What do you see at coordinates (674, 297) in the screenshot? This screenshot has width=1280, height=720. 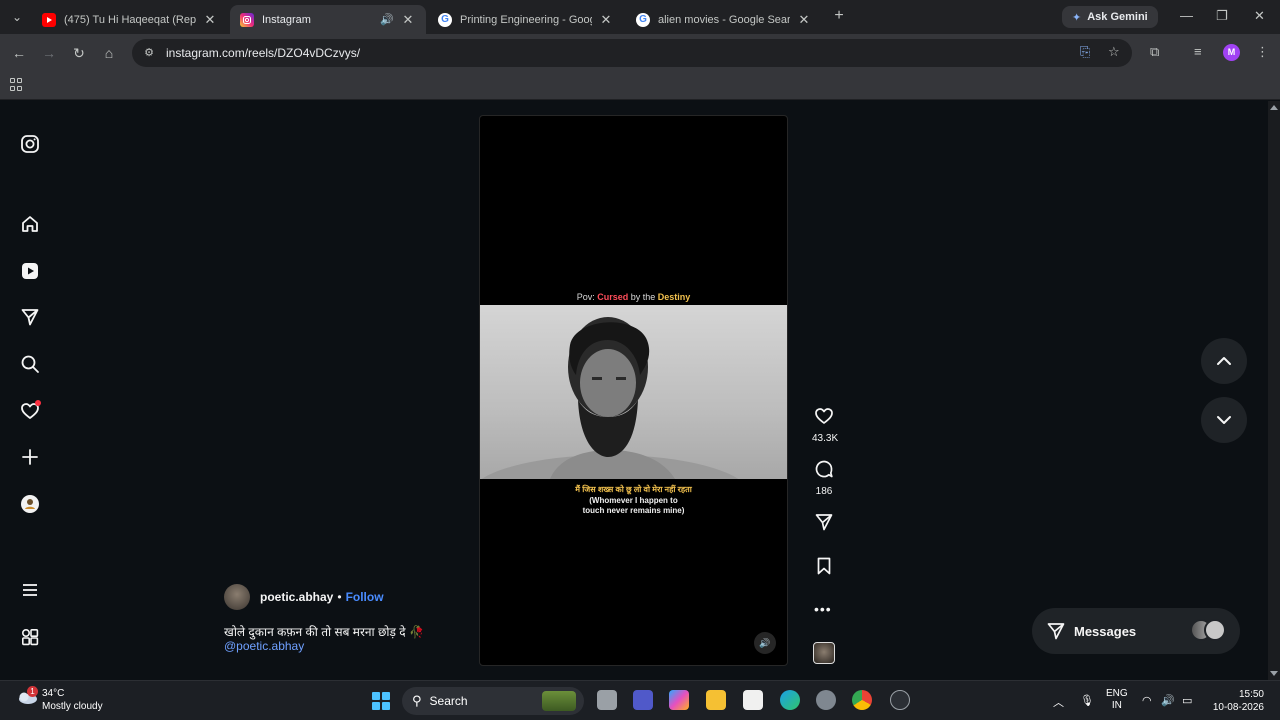 I see `pov-destiny: Destiny` at bounding box center [674, 297].